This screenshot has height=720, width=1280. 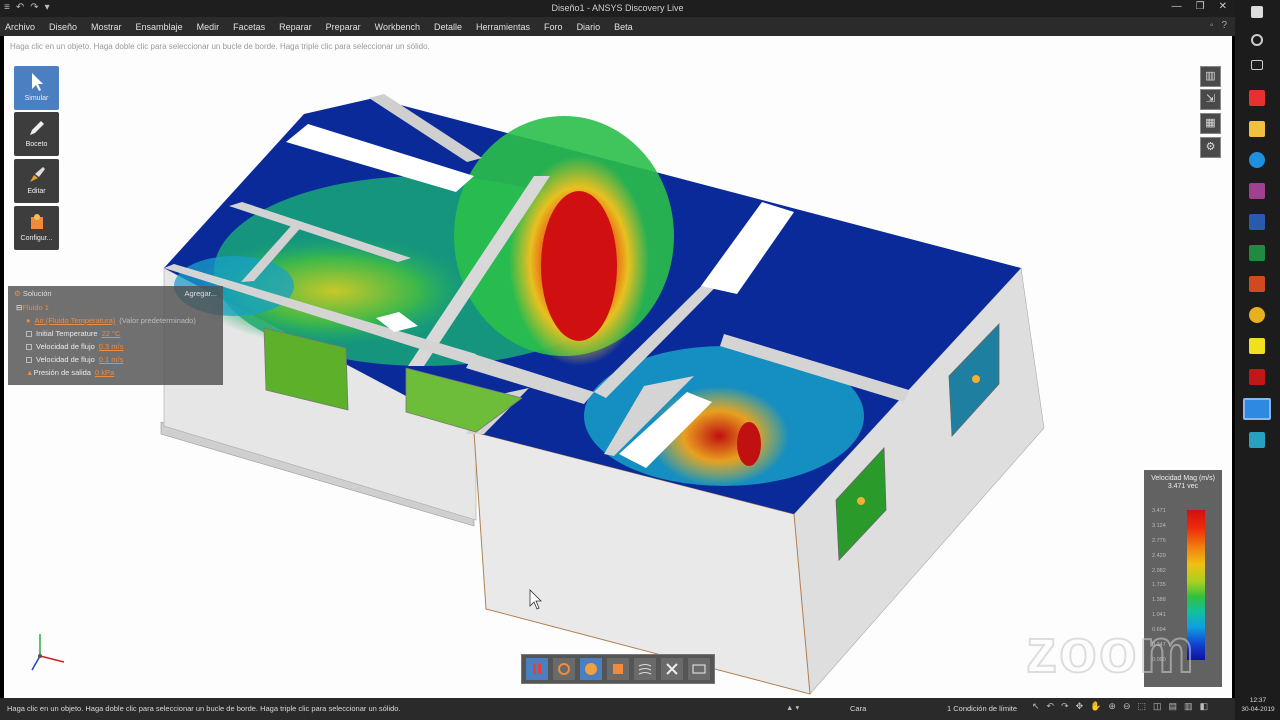 I want to click on tree-row: Velocidad de flujo 0.1 m/s, so click(x=115, y=359).